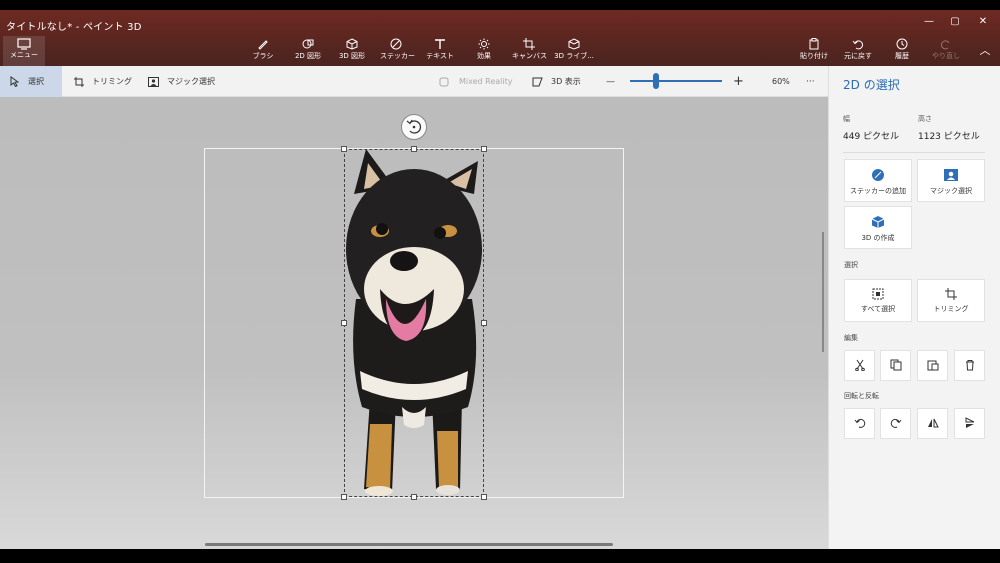 This screenshot has height=563, width=1000. What do you see at coordinates (985, 50) in the screenshot?
I see `collapse-chevron-icon: ︿` at bounding box center [985, 50].